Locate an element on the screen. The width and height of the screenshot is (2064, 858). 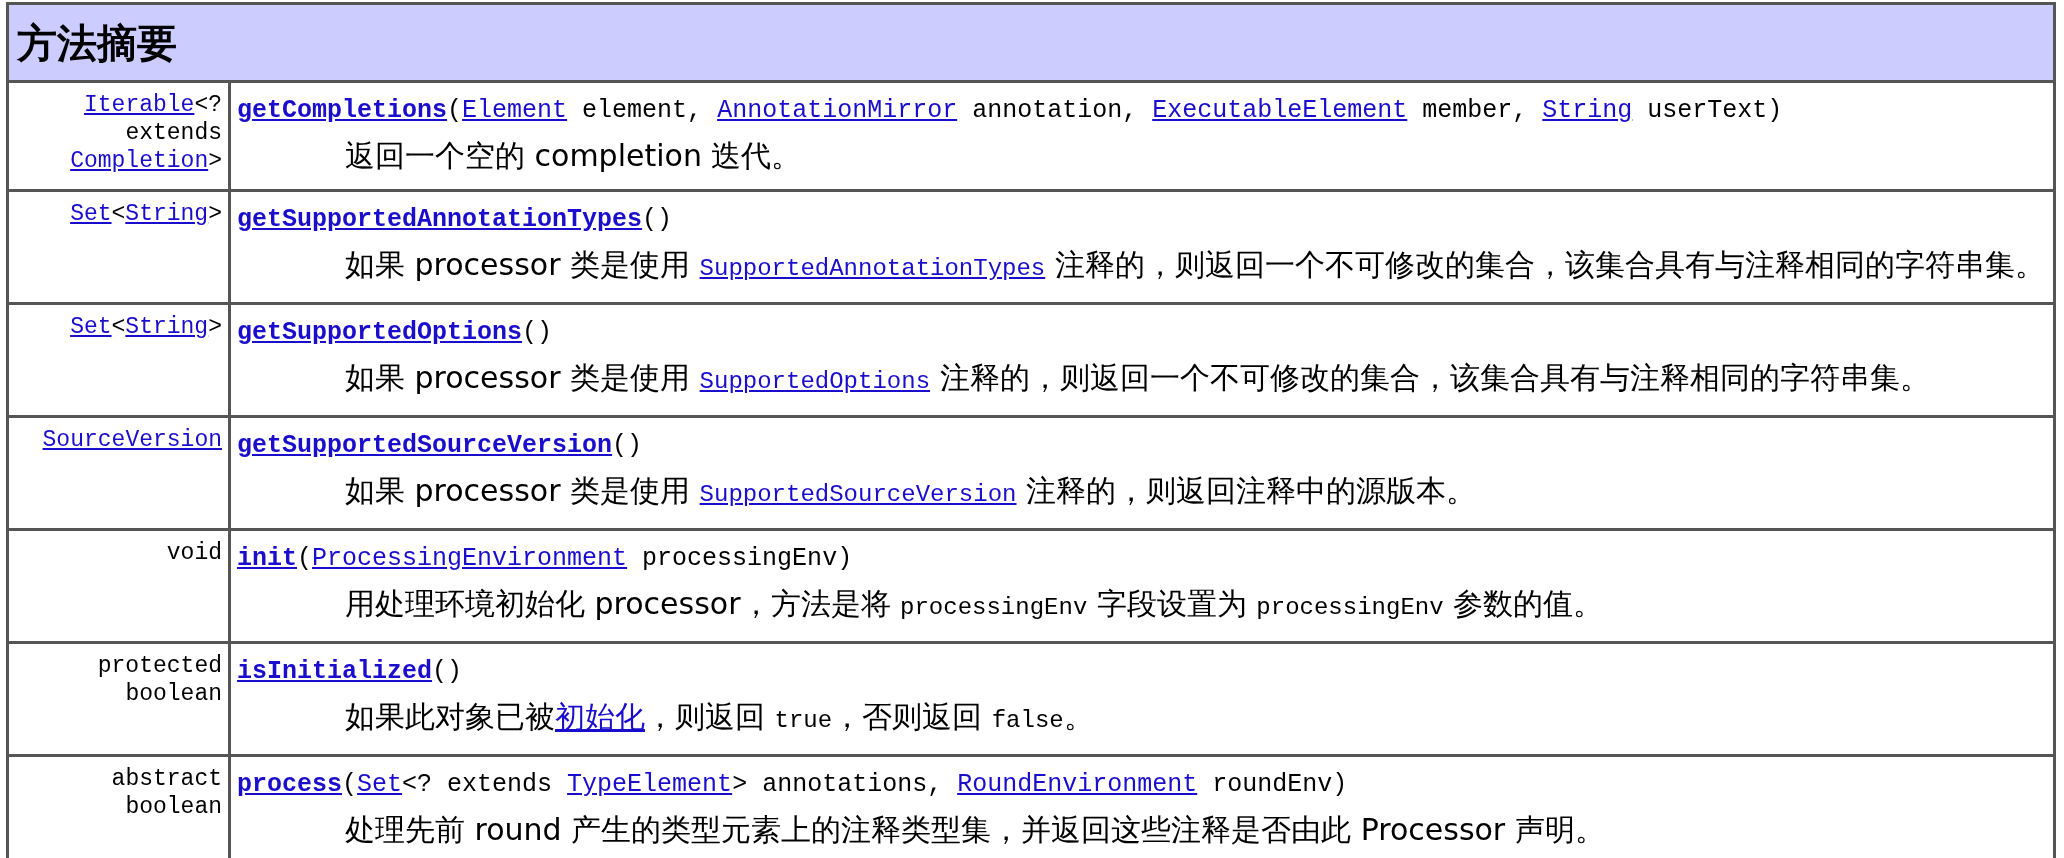
type-link: Iterable is located at coordinates (139, 105).